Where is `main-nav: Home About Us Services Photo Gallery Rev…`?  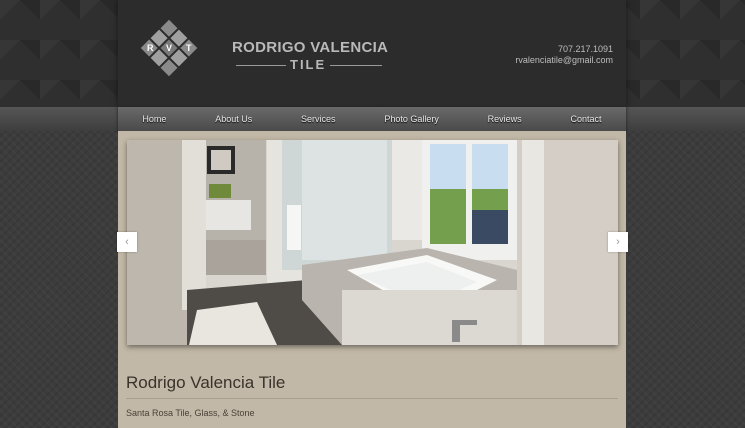
main-nav: Home About Us Services Photo Gallery Rev… is located at coordinates (372, 119).